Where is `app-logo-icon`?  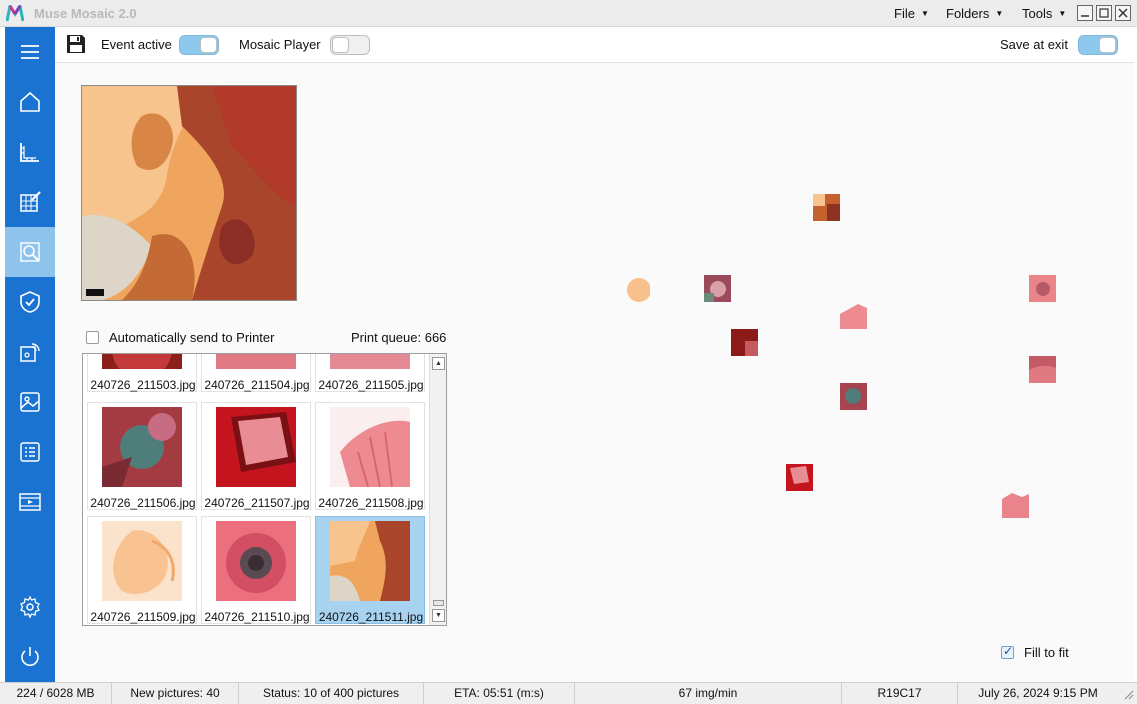 app-logo-icon is located at coordinates (15, 13).